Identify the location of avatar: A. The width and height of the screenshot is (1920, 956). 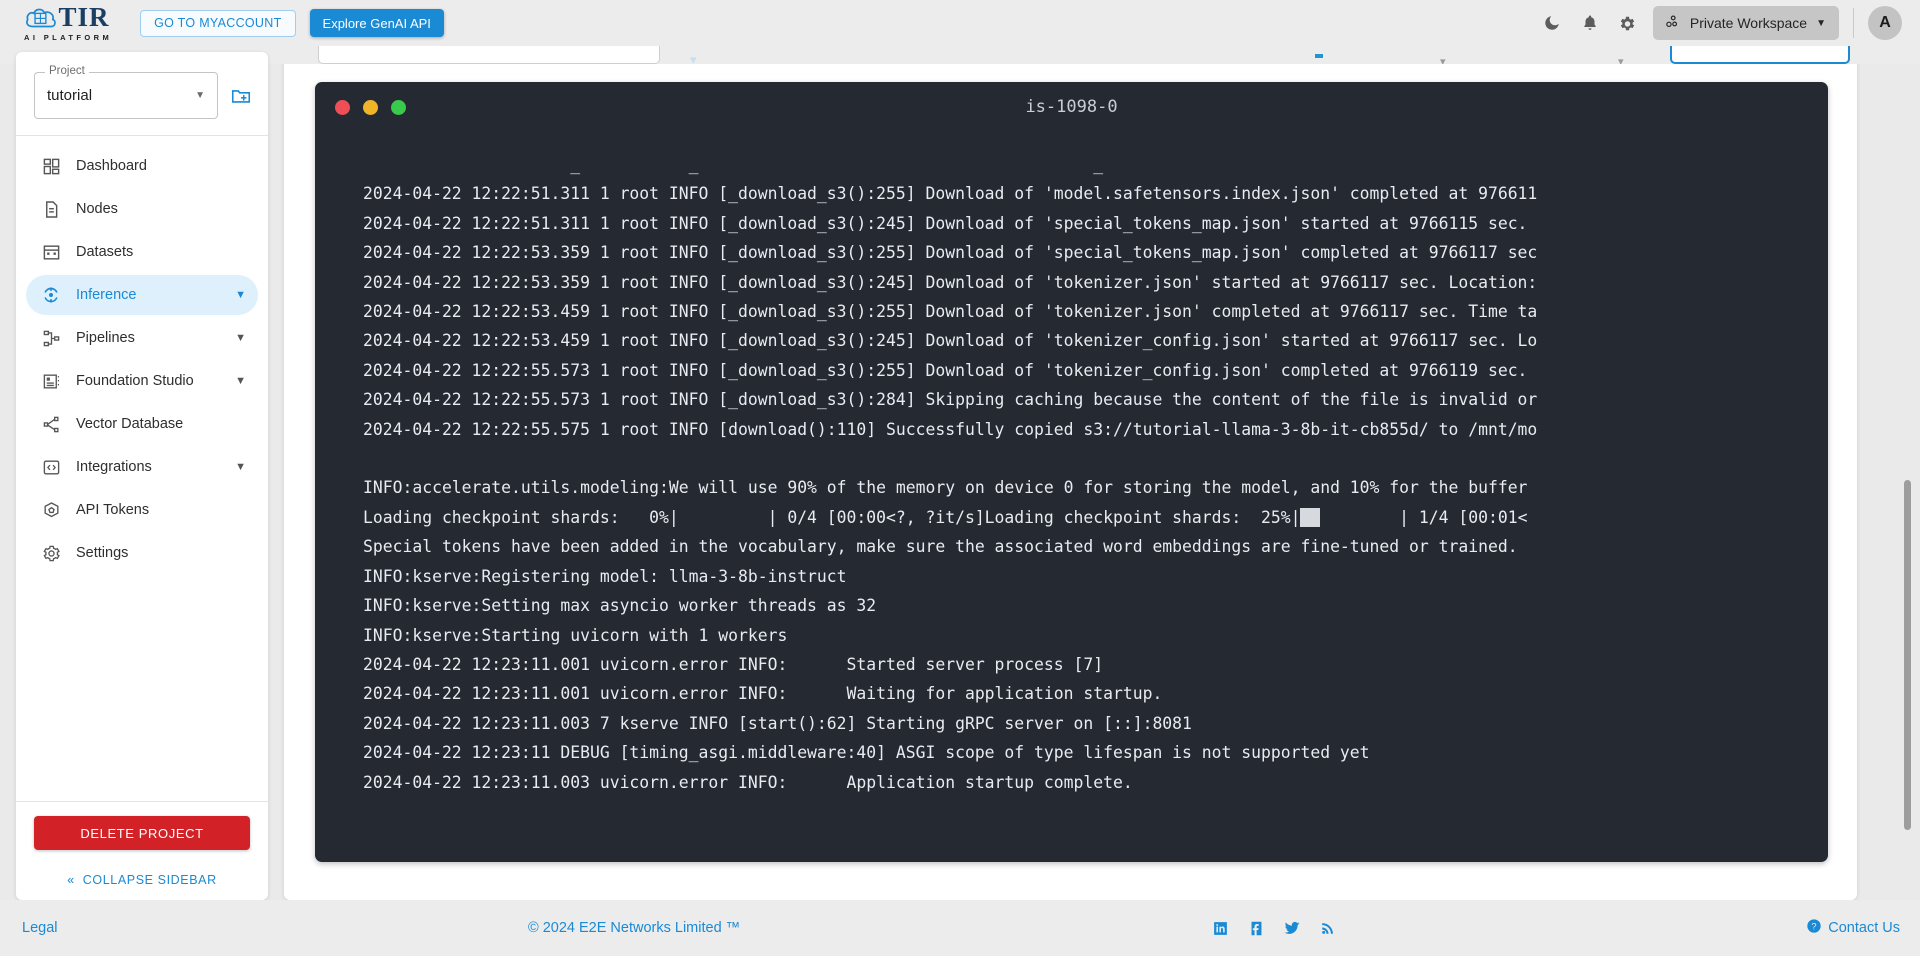
(1885, 23).